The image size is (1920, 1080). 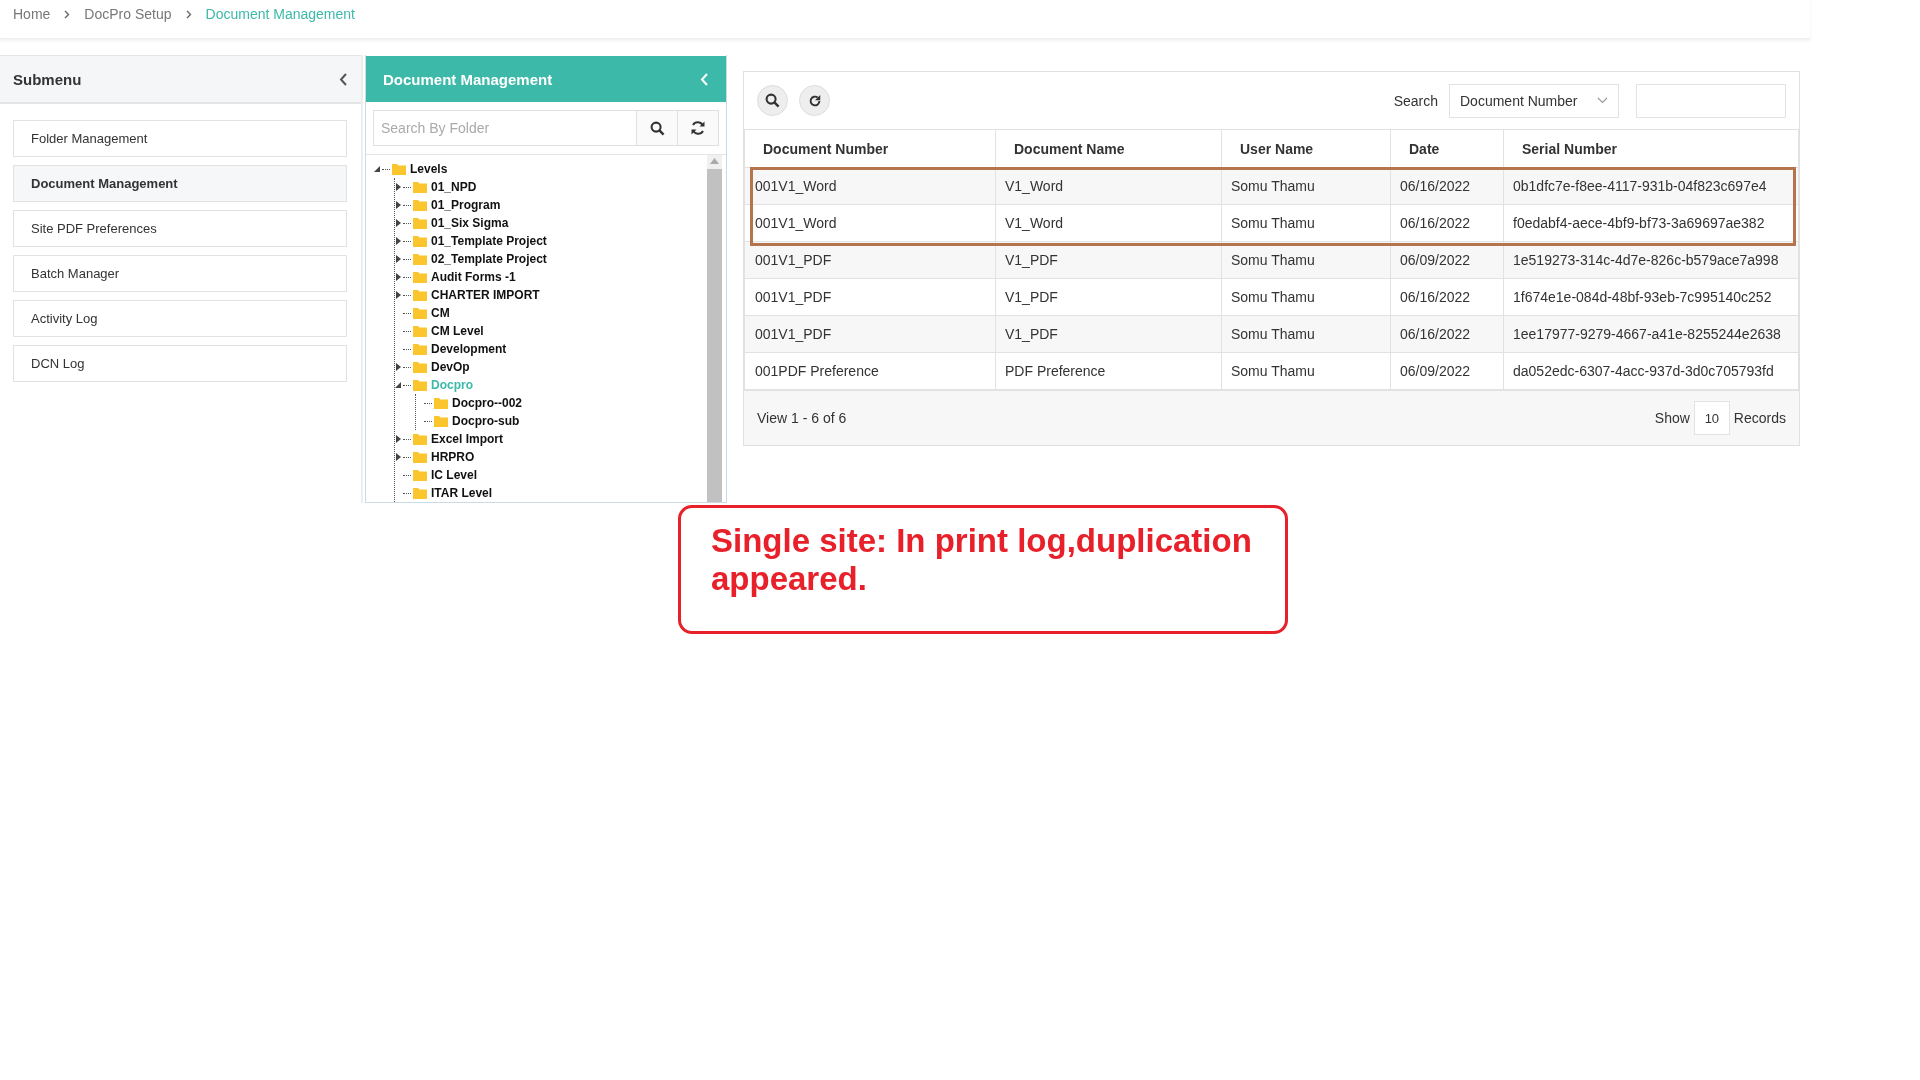 I want to click on reload-button, so click(x=814, y=100).